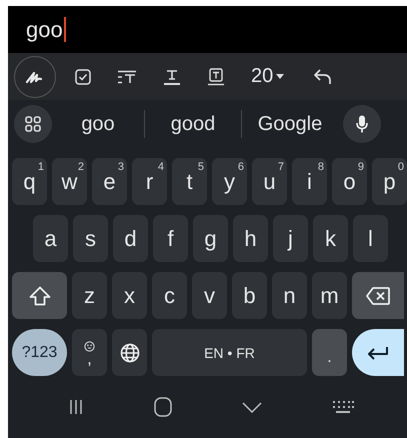 Image resolution: width=407 pixels, height=438 pixels. What do you see at coordinates (329, 352) in the screenshot?
I see `period-key: .` at bounding box center [329, 352].